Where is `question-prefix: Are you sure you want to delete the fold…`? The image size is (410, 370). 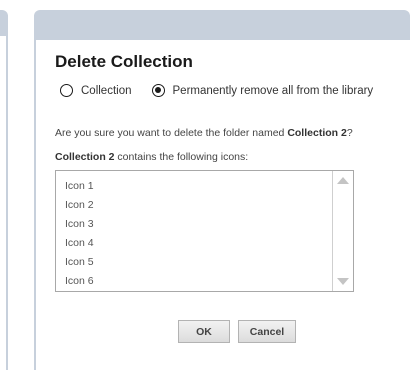
question-prefix: Are you sure you want to delete the fold… is located at coordinates (171, 133).